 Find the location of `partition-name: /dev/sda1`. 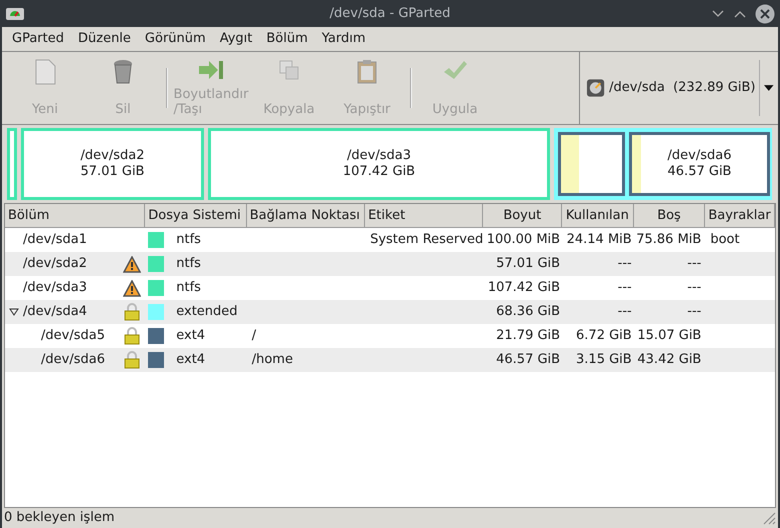

partition-name: /dev/sda1 is located at coordinates (55, 240).